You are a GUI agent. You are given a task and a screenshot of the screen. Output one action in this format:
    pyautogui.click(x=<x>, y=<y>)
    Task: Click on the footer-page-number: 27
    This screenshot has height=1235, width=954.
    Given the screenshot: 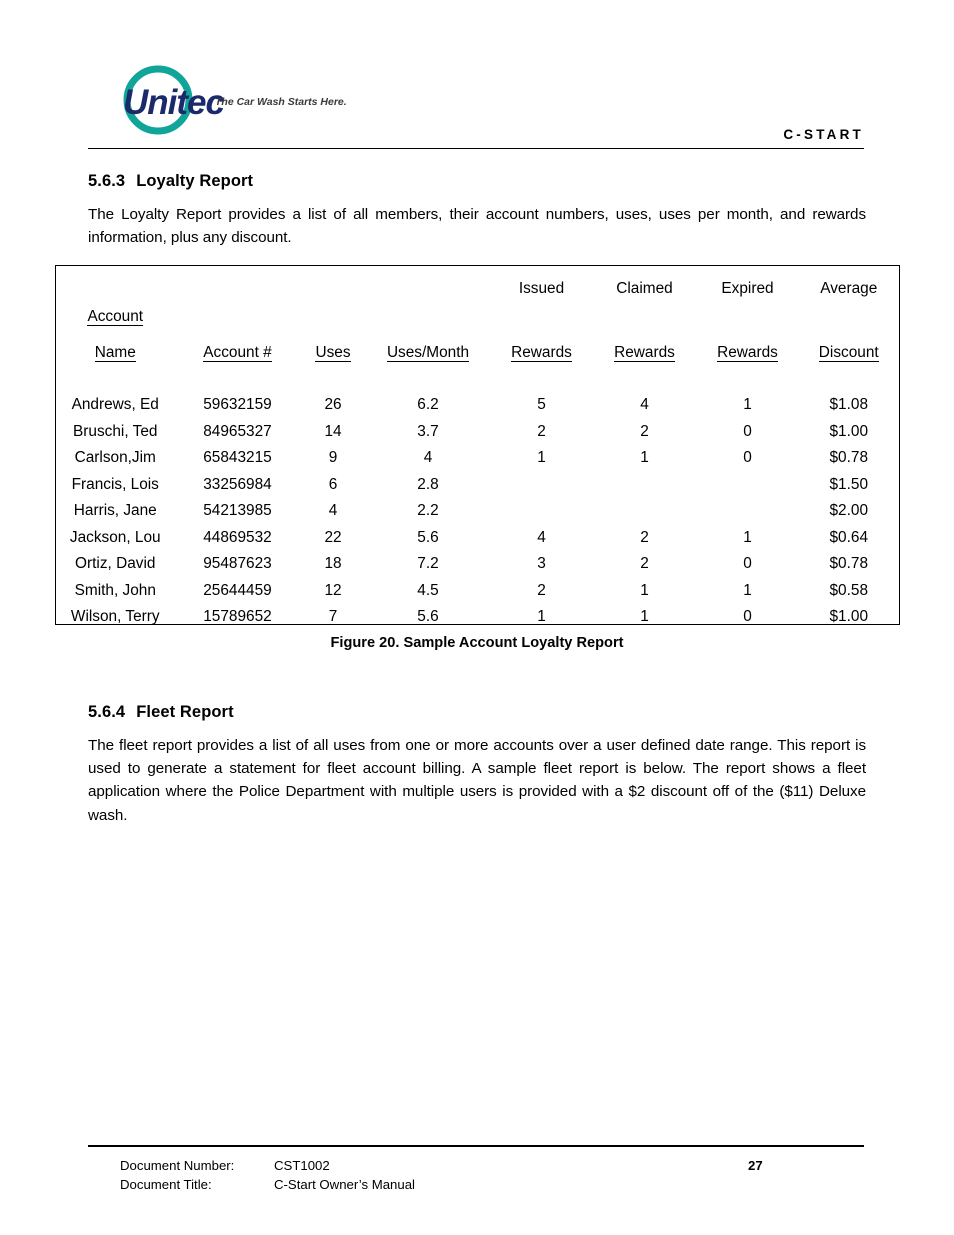 What is the action you would take?
    pyautogui.click(x=755, y=1165)
    